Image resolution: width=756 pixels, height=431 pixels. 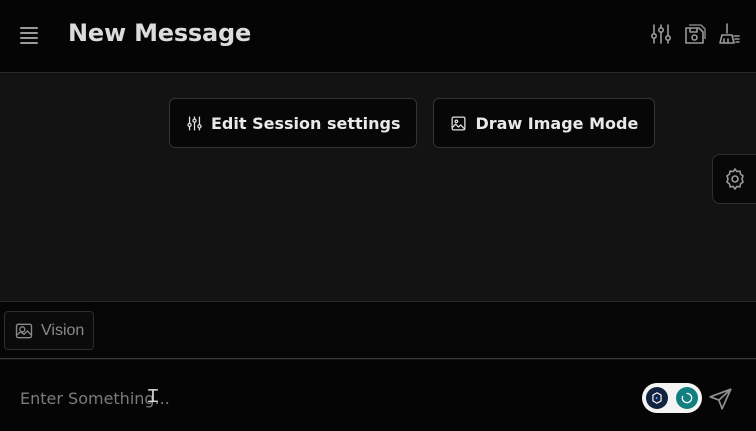 What do you see at coordinates (729, 34) in the screenshot?
I see `broom-icon` at bounding box center [729, 34].